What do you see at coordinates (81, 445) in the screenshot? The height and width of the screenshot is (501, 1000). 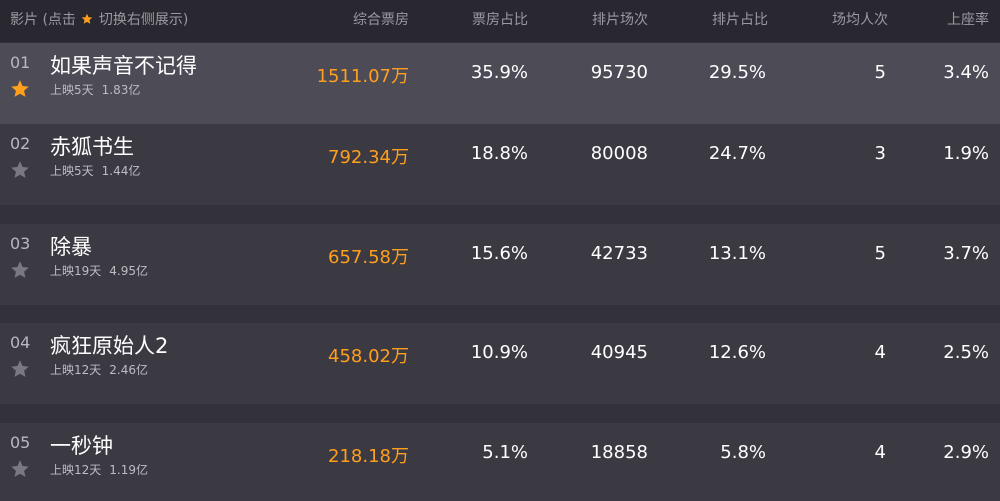 I see `film-title: 一秒钟` at bounding box center [81, 445].